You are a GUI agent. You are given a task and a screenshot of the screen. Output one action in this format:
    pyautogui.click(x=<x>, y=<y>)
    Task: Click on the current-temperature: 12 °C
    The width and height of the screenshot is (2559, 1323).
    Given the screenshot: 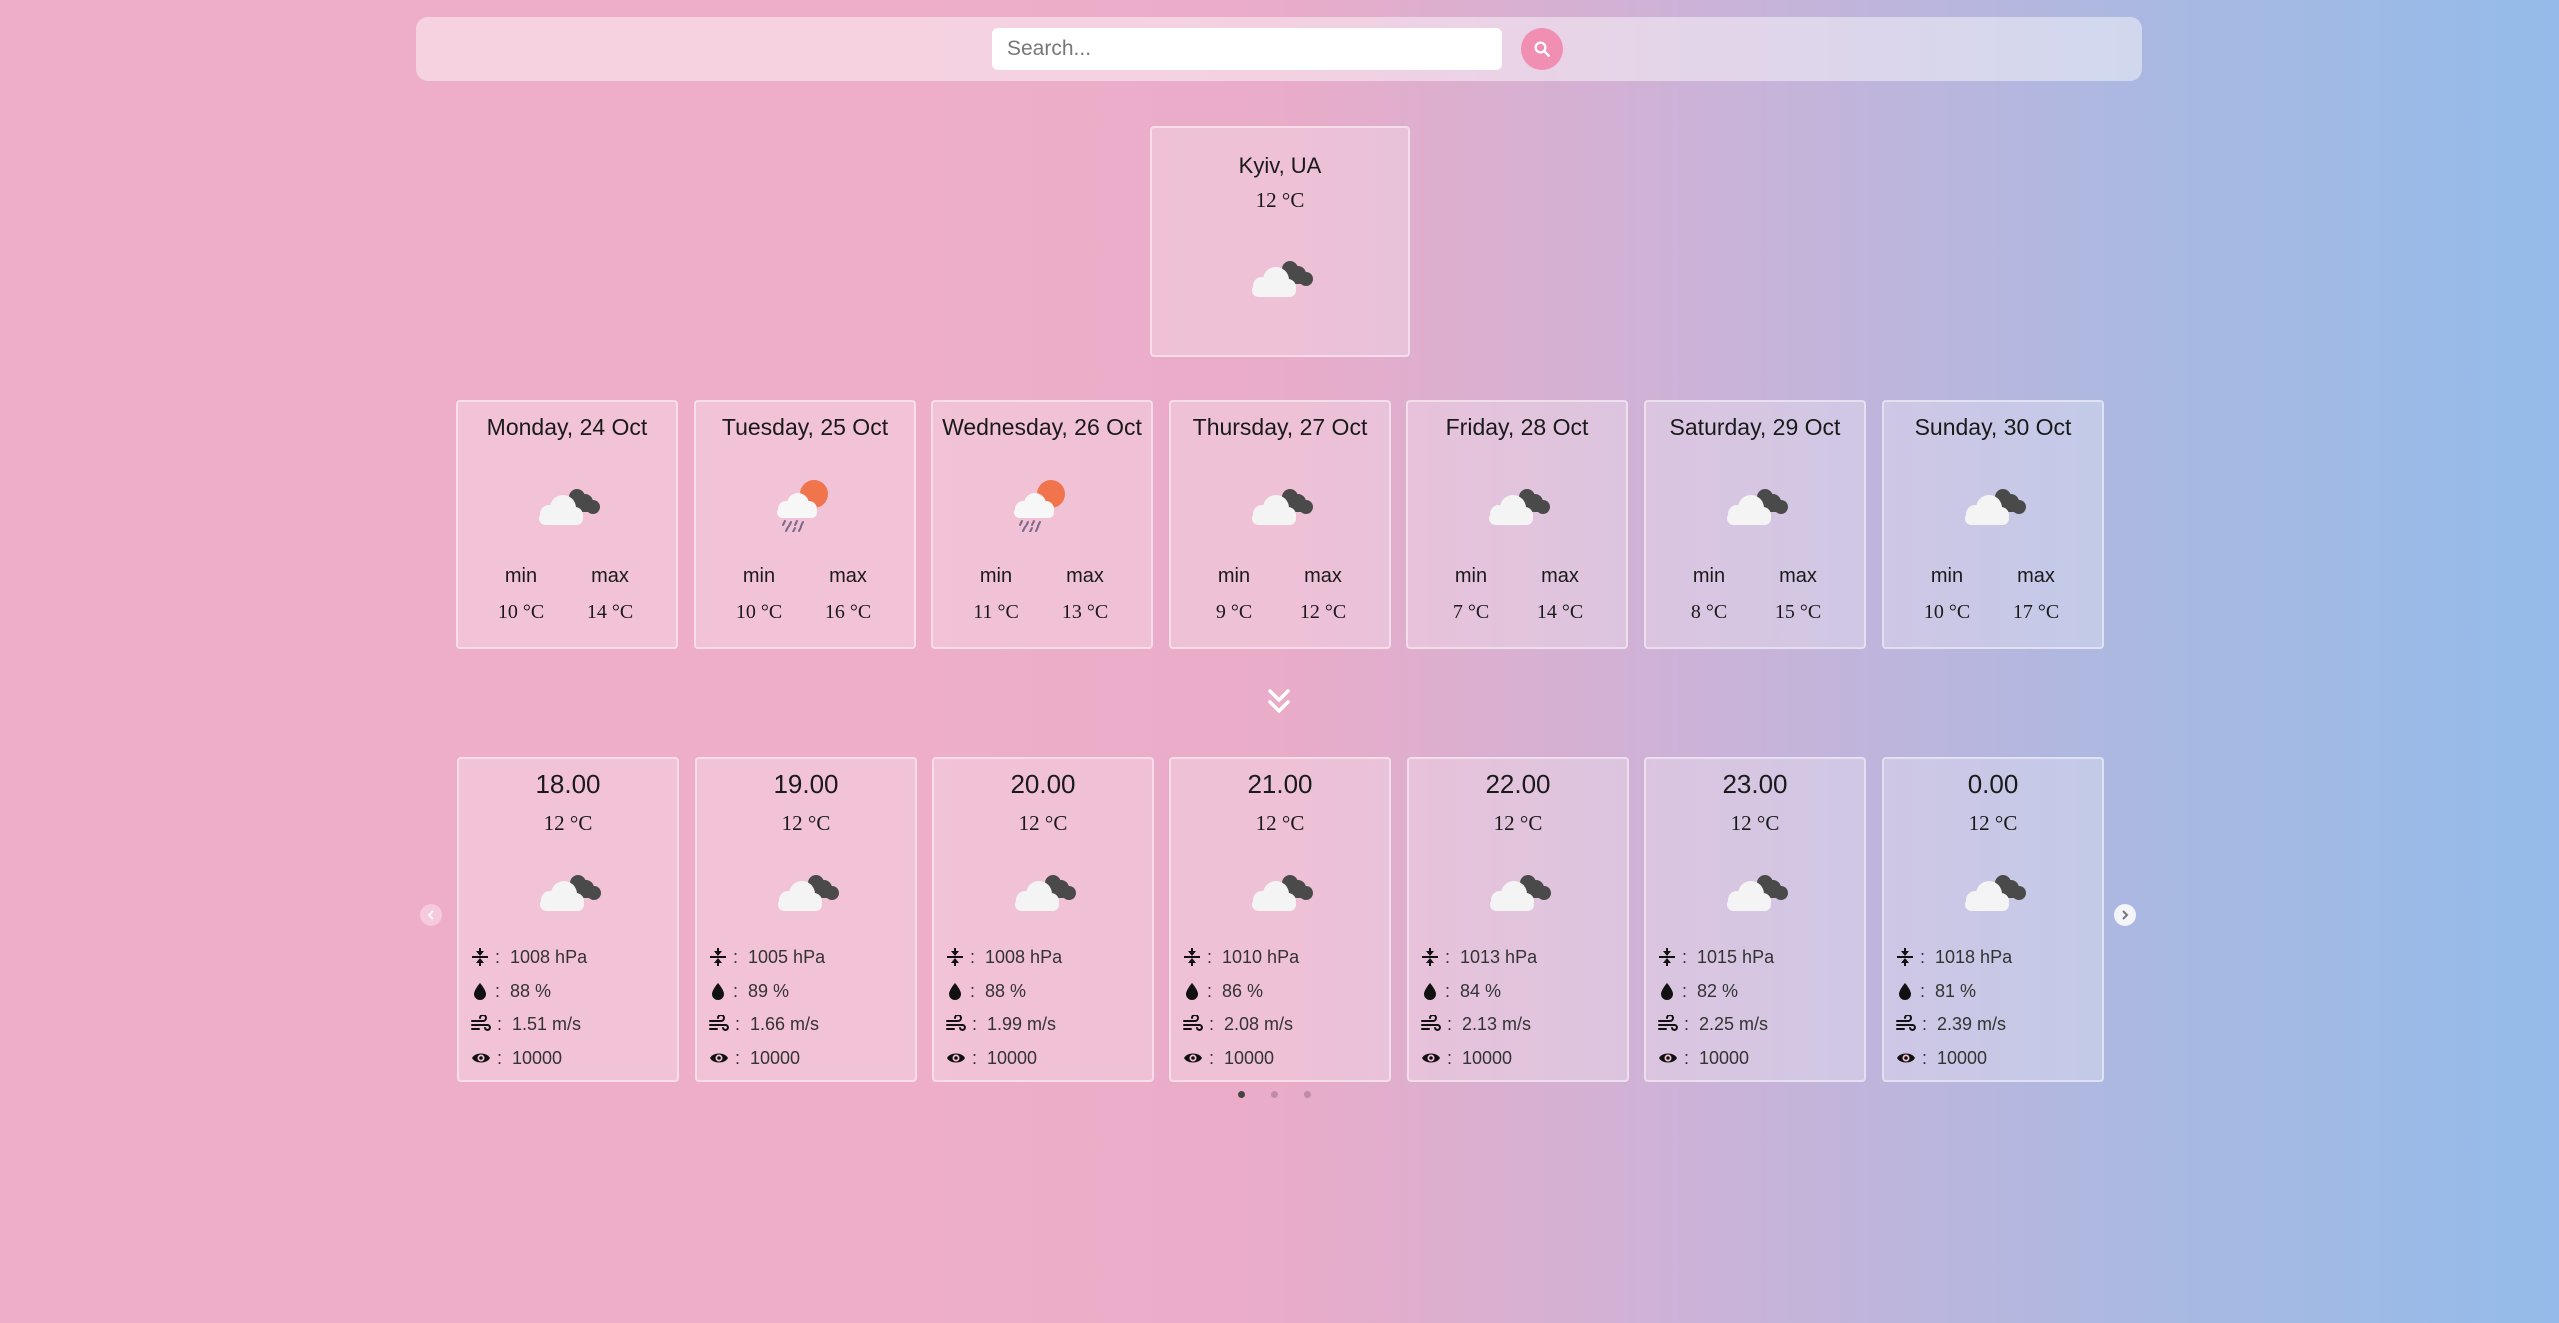 What is the action you would take?
    pyautogui.click(x=1280, y=200)
    